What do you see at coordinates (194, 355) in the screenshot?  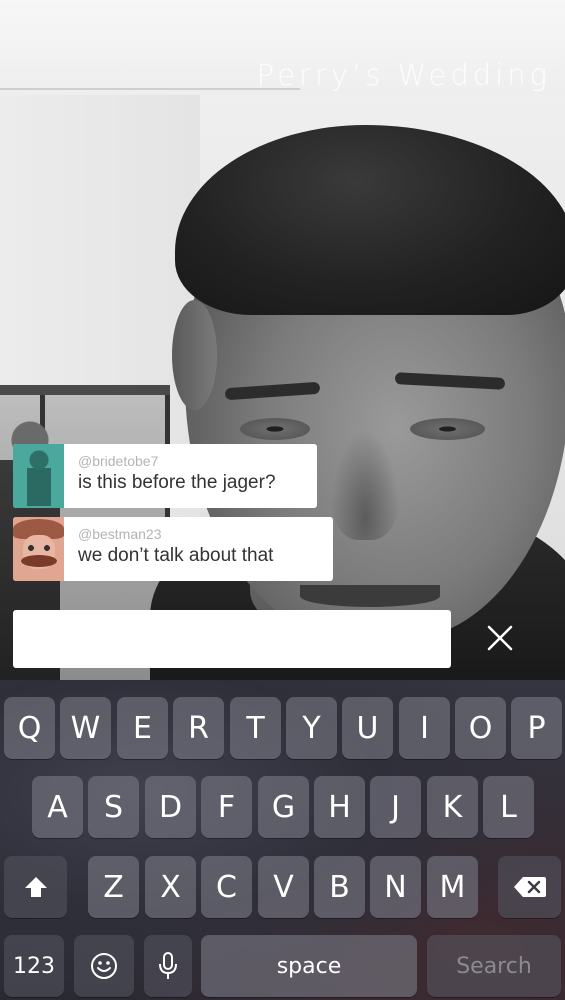 I see `subject-ear` at bounding box center [194, 355].